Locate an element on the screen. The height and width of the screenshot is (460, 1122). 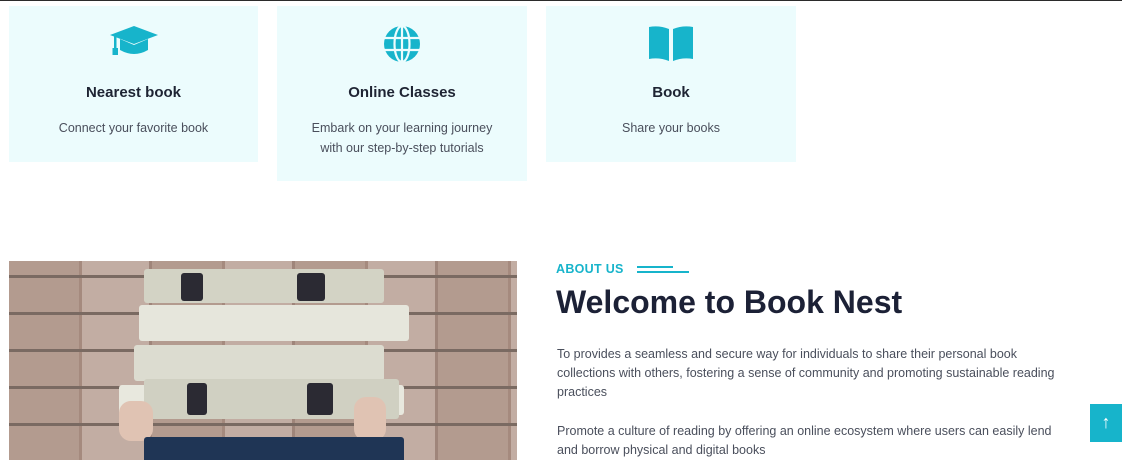
feature-title: Nearest book is located at coordinates (133, 92).